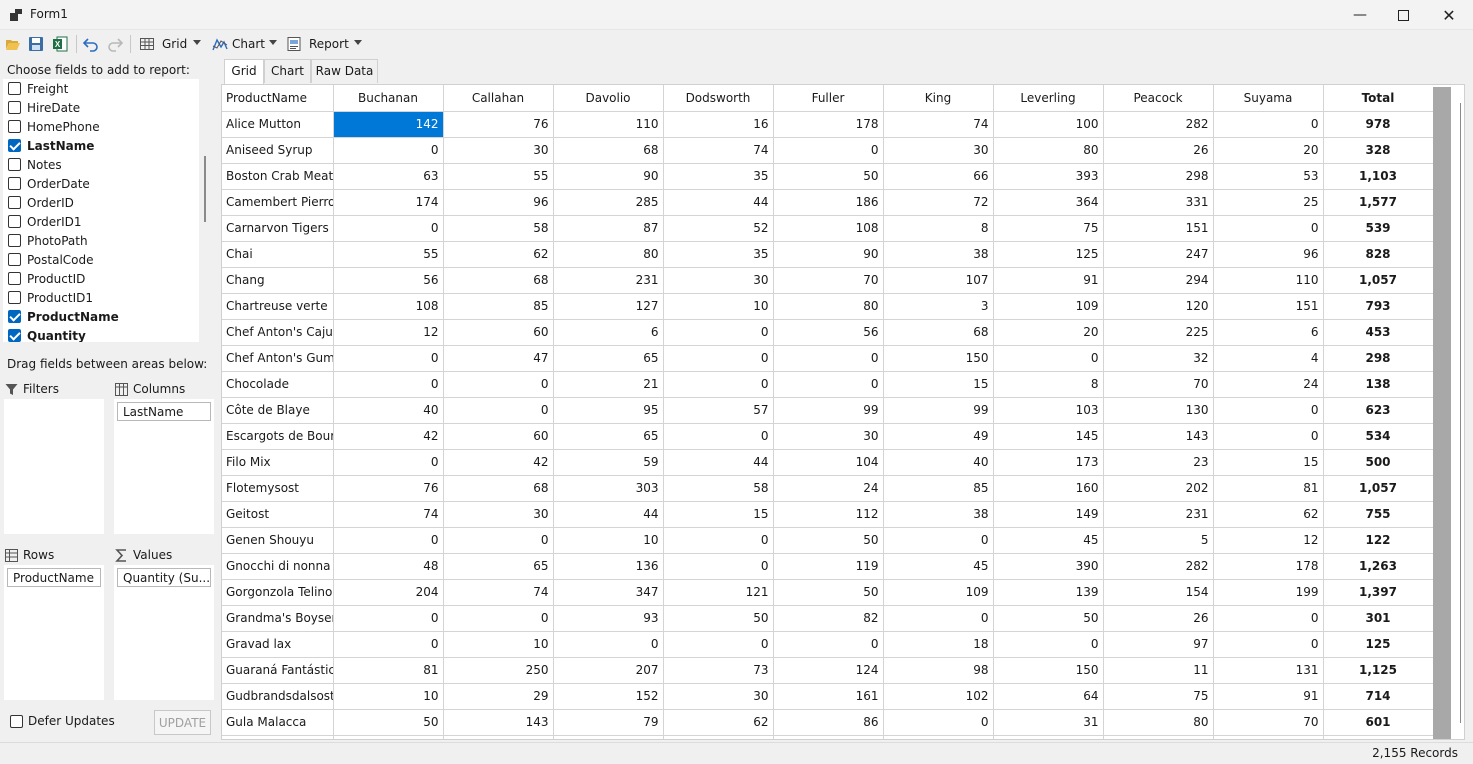 Image resolution: width=1473 pixels, height=764 pixels. Describe the element at coordinates (98, 240) in the screenshot. I see `field-item: PhotoPath` at that location.